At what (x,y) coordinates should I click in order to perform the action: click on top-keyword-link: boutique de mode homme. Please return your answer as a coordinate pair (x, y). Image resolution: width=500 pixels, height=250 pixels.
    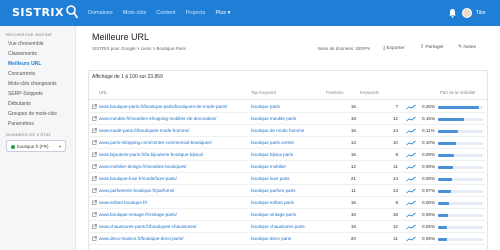
    Looking at the image, I should click on (292, 130).